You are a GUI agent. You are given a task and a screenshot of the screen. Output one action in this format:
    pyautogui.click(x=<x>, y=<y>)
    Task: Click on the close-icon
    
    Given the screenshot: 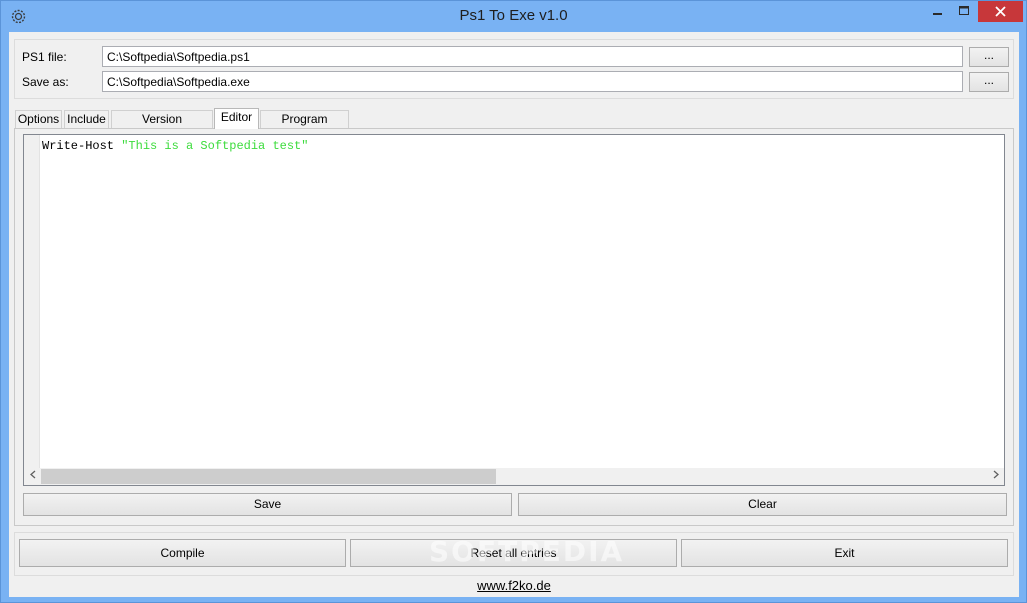 What is the action you would take?
    pyautogui.click(x=1000, y=12)
    